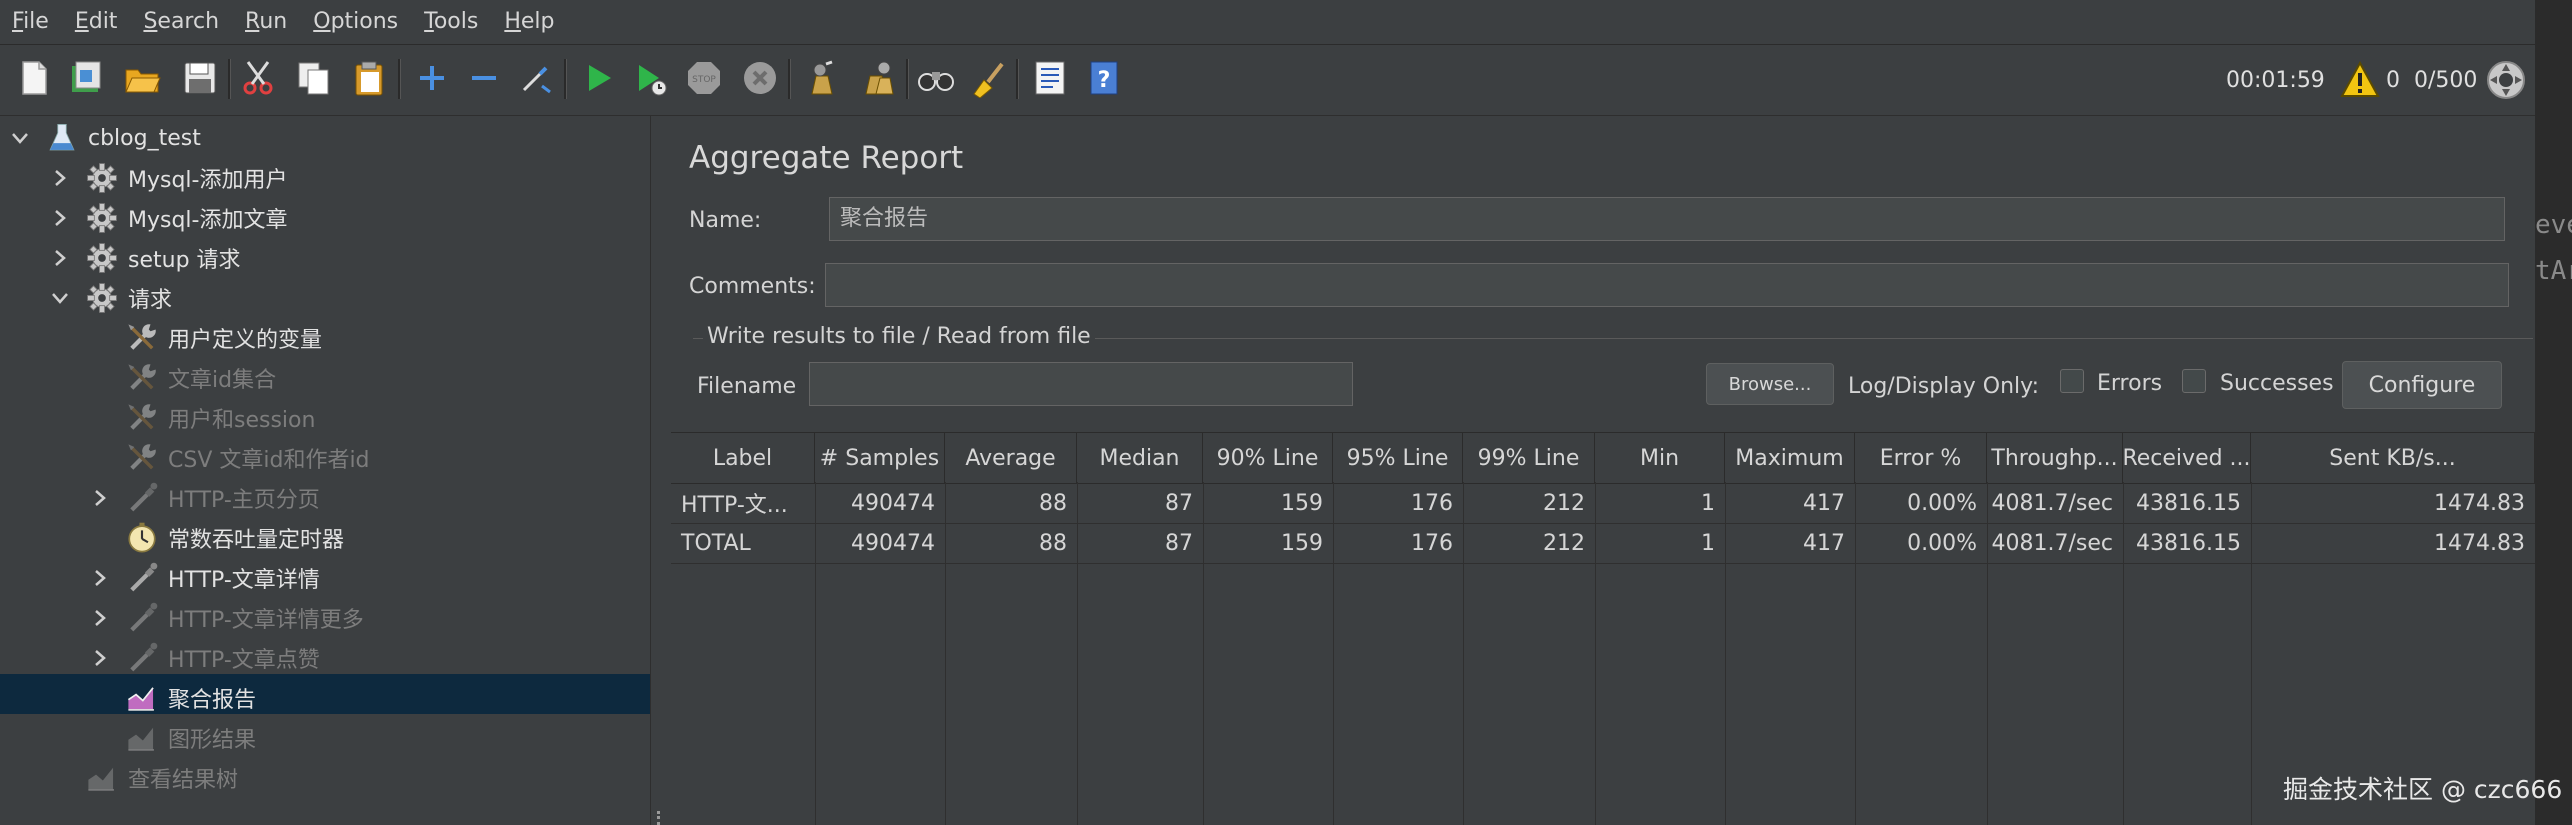 Image resolution: width=2572 pixels, height=825 pixels. Describe the element at coordinates (936, 78) in the screenshot. I see `search-icon` at that location.